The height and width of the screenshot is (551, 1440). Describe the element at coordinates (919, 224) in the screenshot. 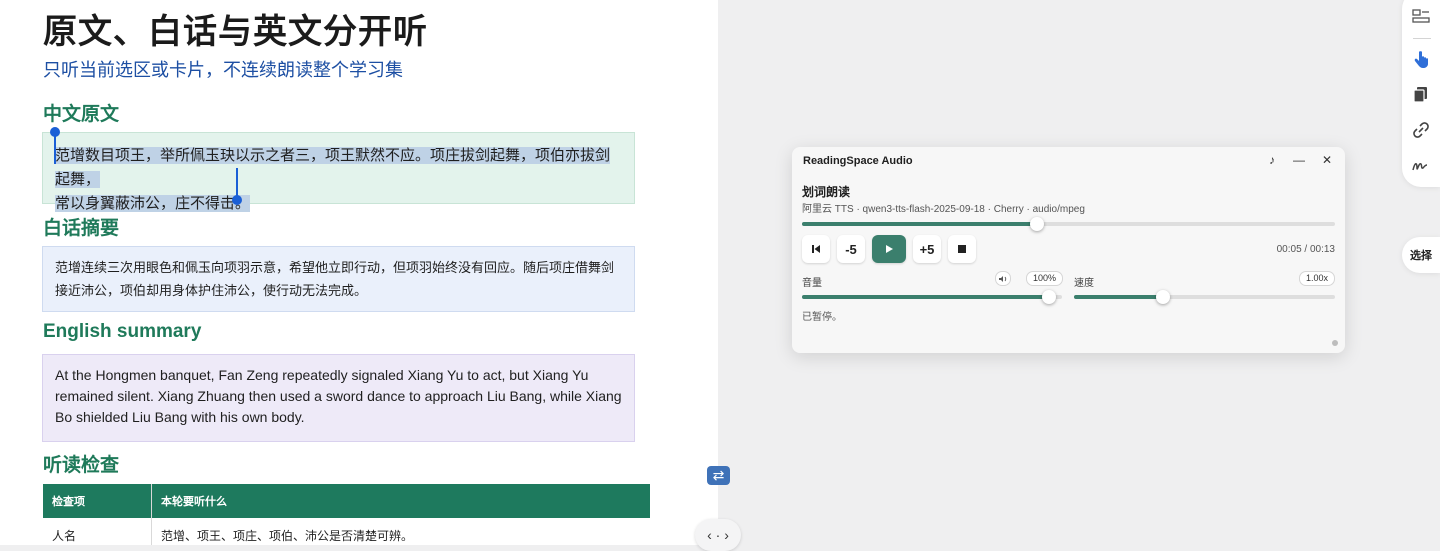

I see `playback-progress-fill` at that location.